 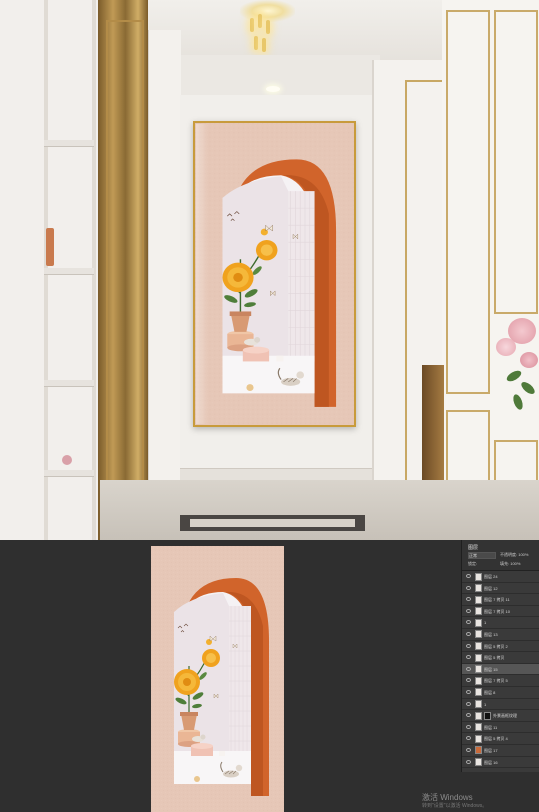 What do you see at coordinates (496, 681) in the screenshot?
I see `layer-name: 图层 7 拷贝 5` at bounding box center [496, 681].